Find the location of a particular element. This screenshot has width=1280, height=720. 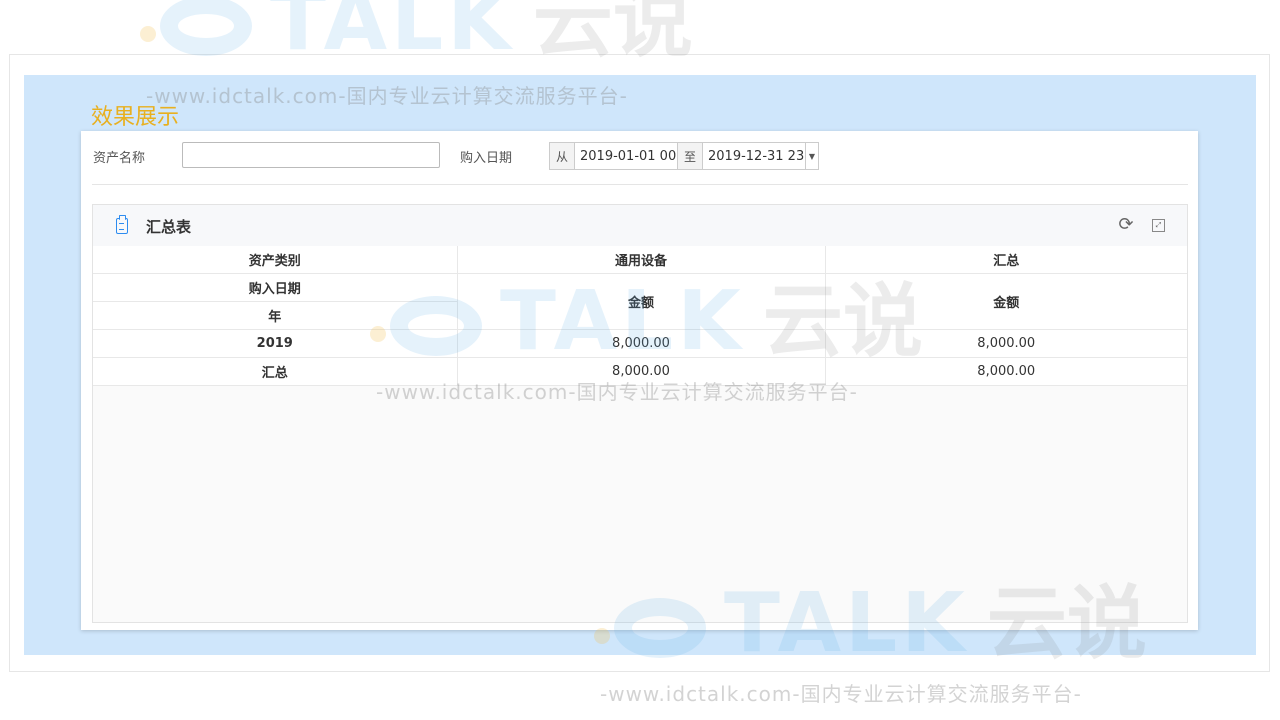

expand-icon: ⤢ is located at coordinates (1158, 225).